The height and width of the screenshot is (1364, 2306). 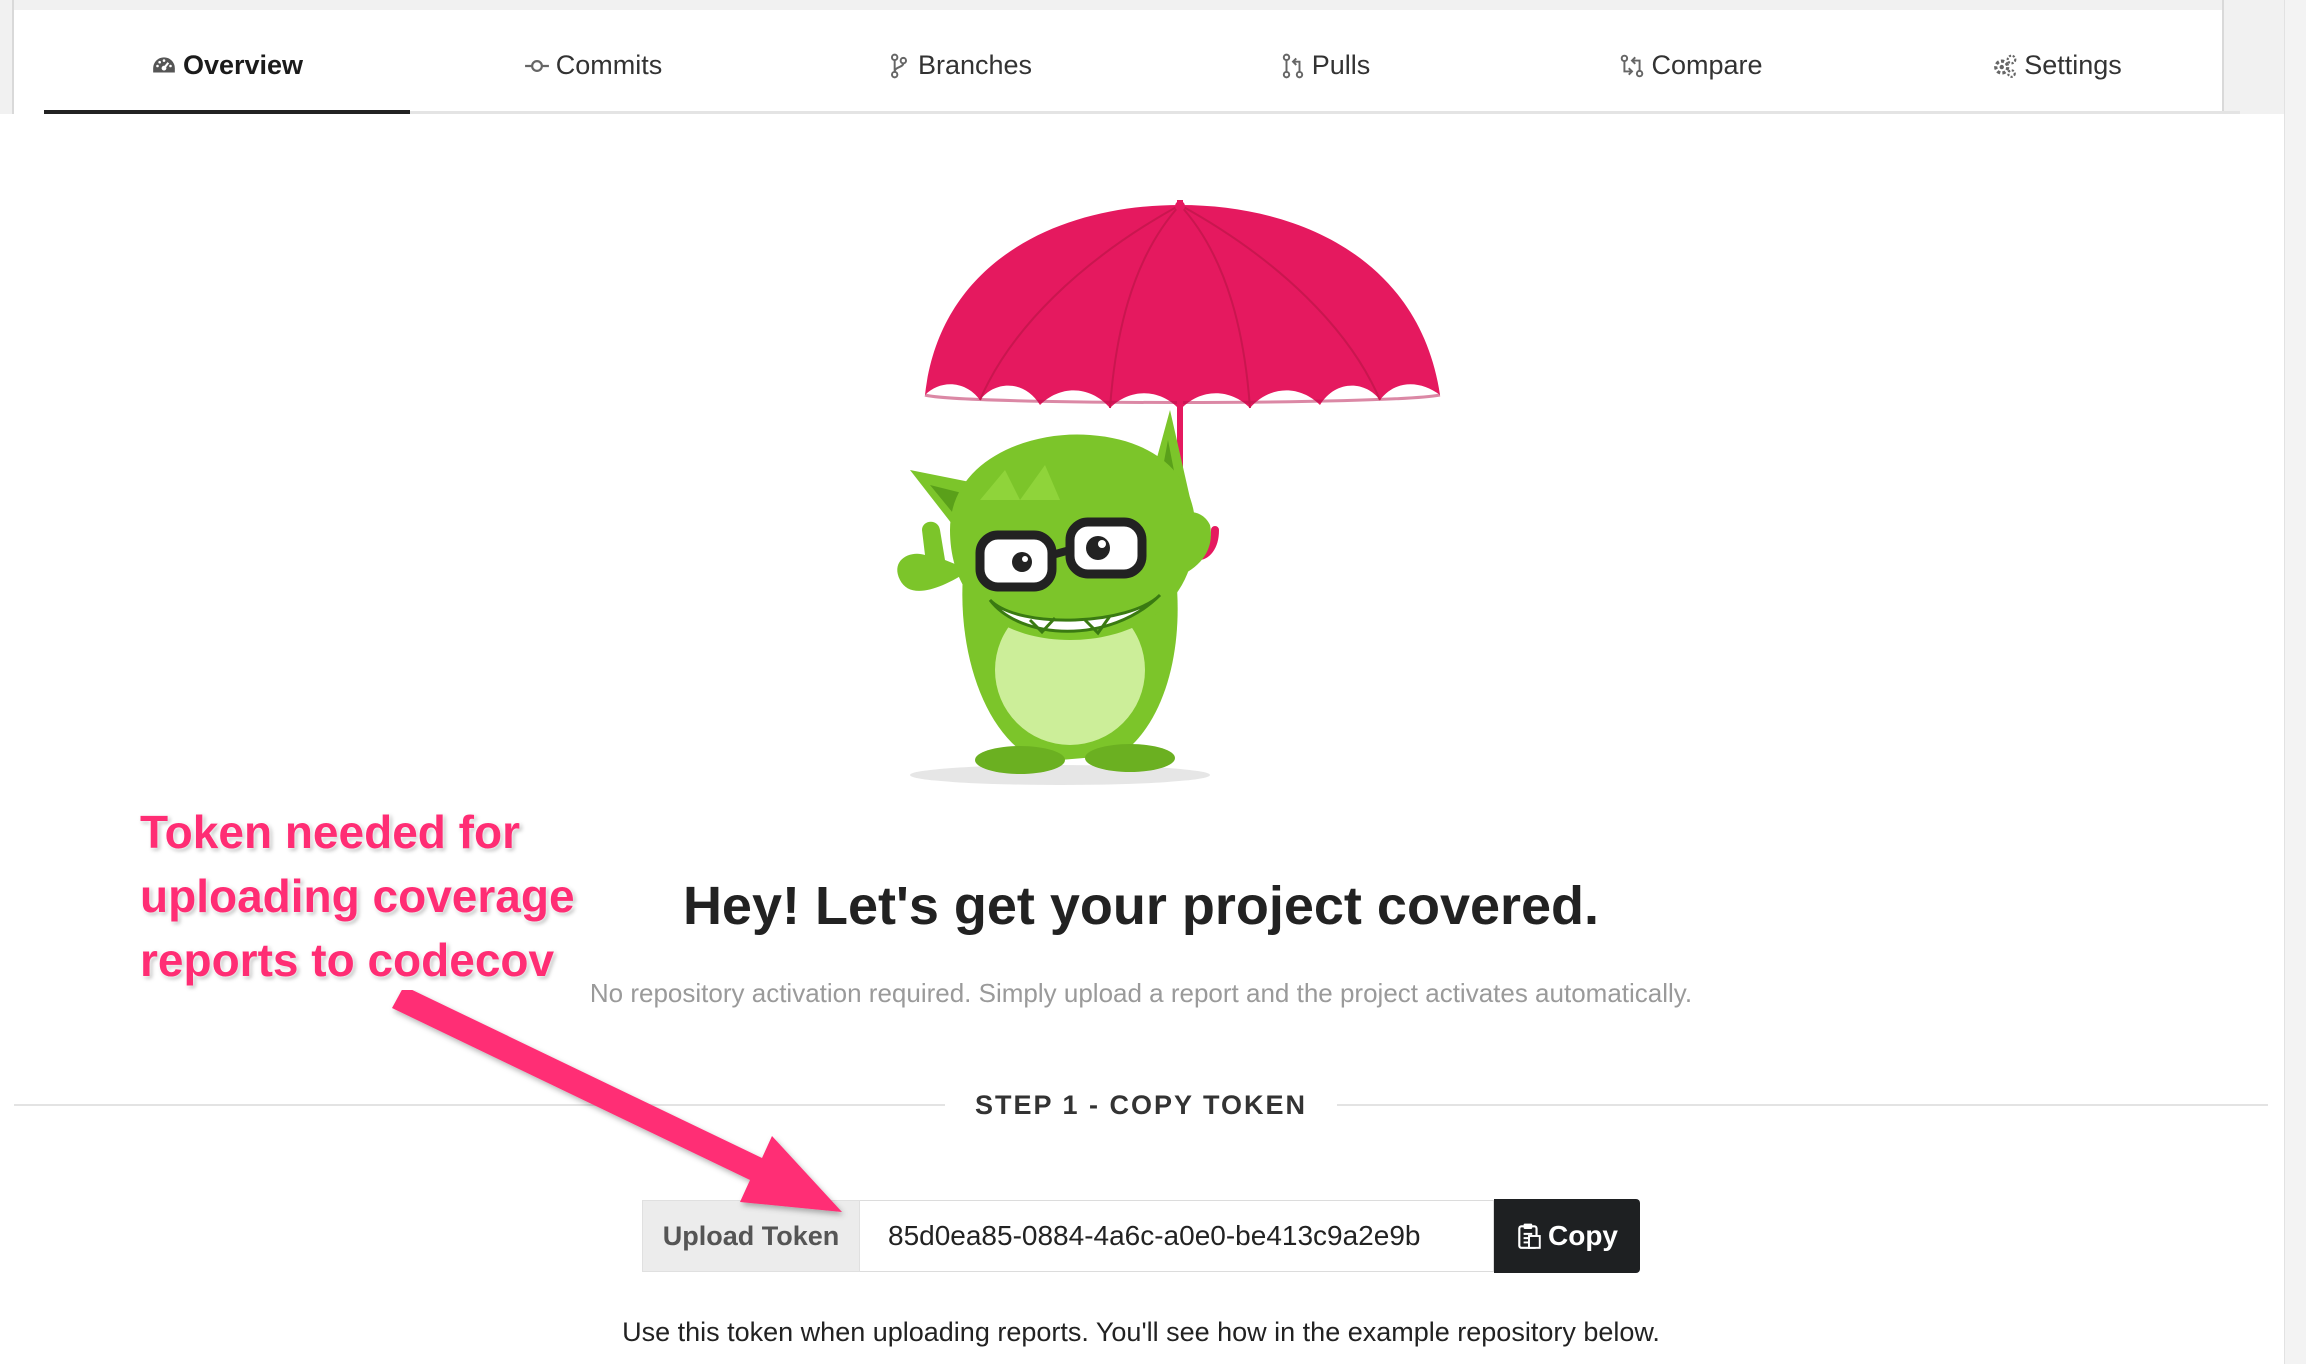 I want to click on tab-commits-label: Commits, so click(x=609, y=65).